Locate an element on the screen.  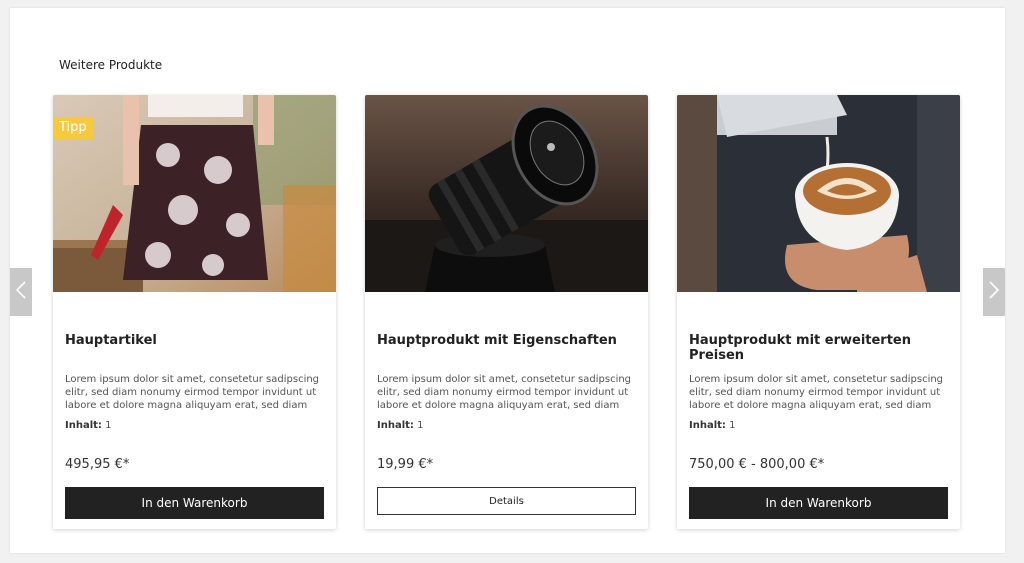
product-name: Hauptprodukt mit Eigenschaften is located at coordinates (497, 340).